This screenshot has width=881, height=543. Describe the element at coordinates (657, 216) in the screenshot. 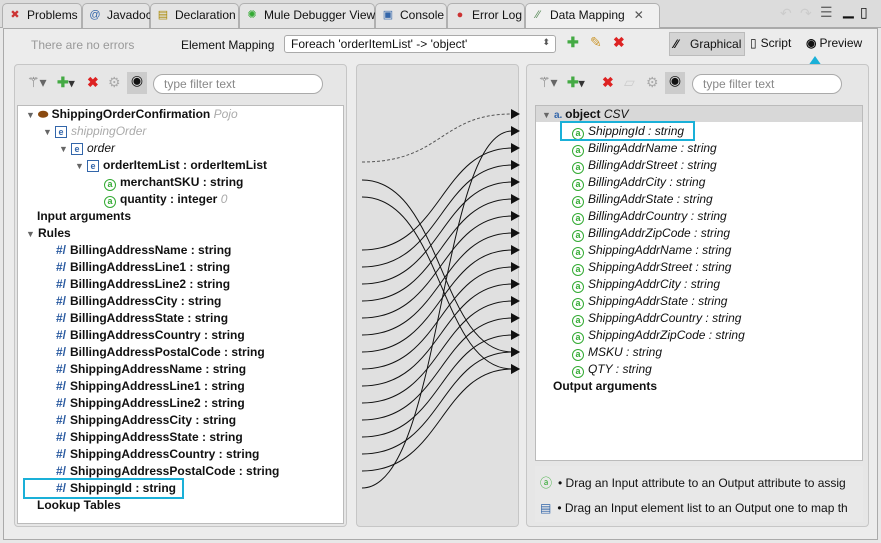

I see `field-label: BillingAddrCountry : string` at that location.